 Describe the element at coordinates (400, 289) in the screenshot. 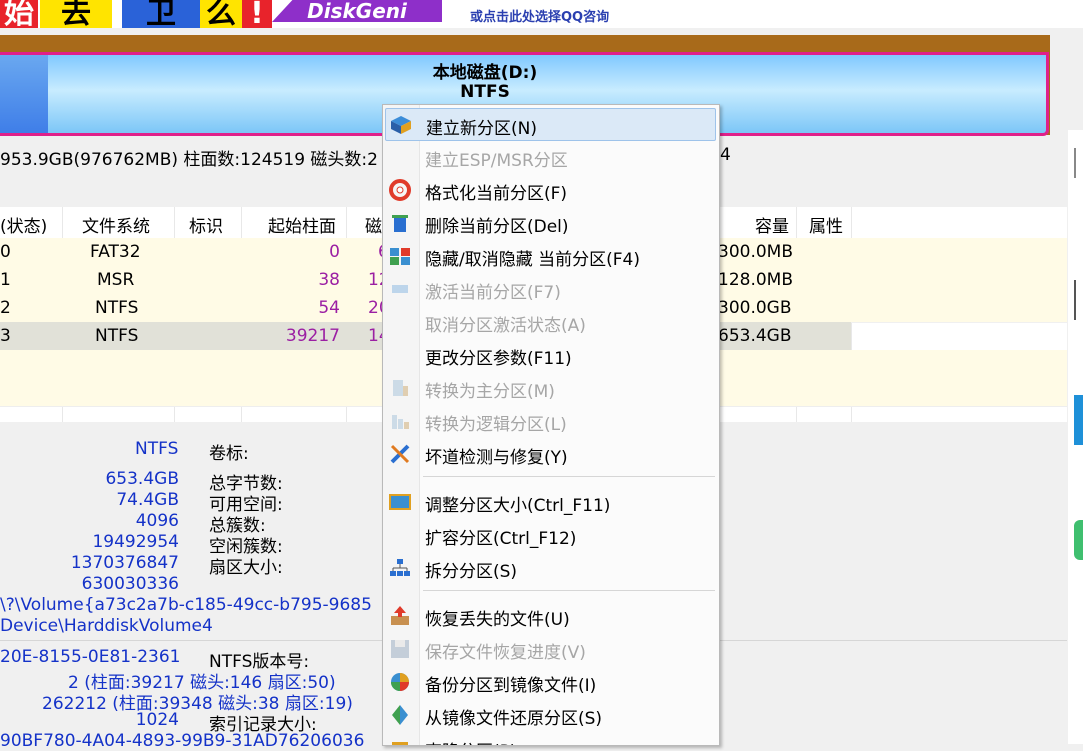

I see `activate-icon` at that location.